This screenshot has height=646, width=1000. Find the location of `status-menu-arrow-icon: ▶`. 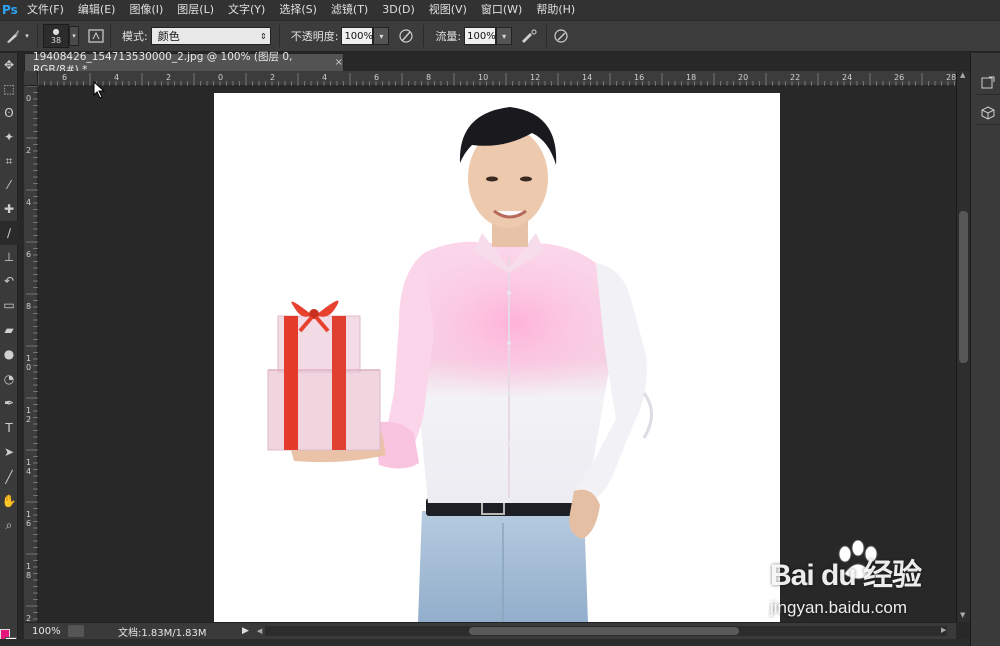

status-menu-arrow-icon: ▶ is located at coordinates (245, 631).